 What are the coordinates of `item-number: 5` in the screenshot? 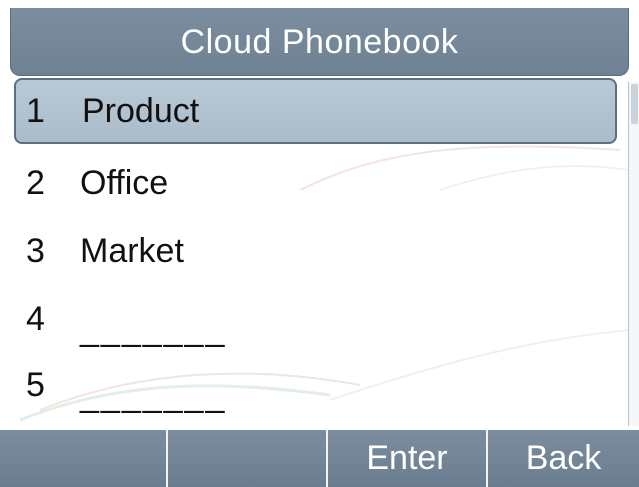 It's located at (35, 384).